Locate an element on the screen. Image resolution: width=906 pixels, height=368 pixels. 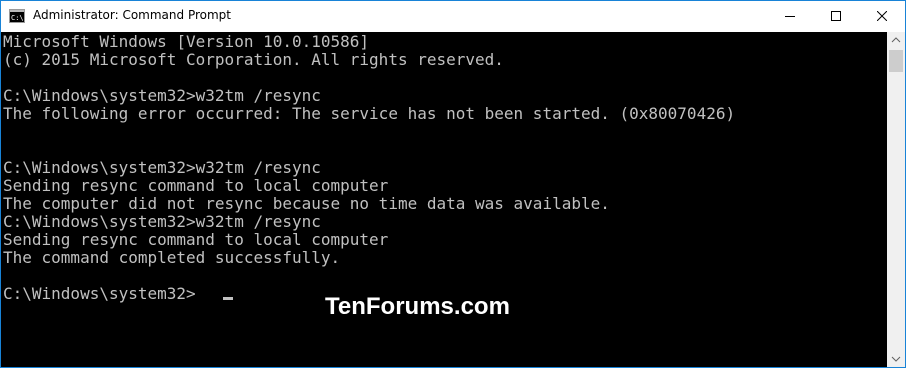
command-prompt-icon: C:\ is located at coordinates (17, 16).